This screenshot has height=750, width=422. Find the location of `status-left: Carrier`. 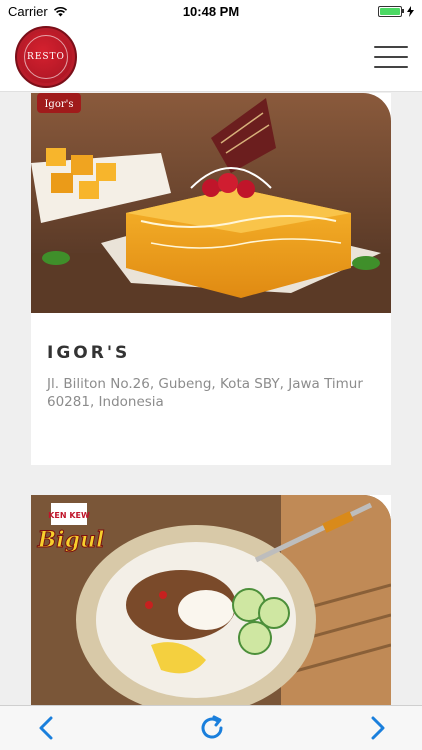

status-left: Carrier is located at coordinates (38, 11).